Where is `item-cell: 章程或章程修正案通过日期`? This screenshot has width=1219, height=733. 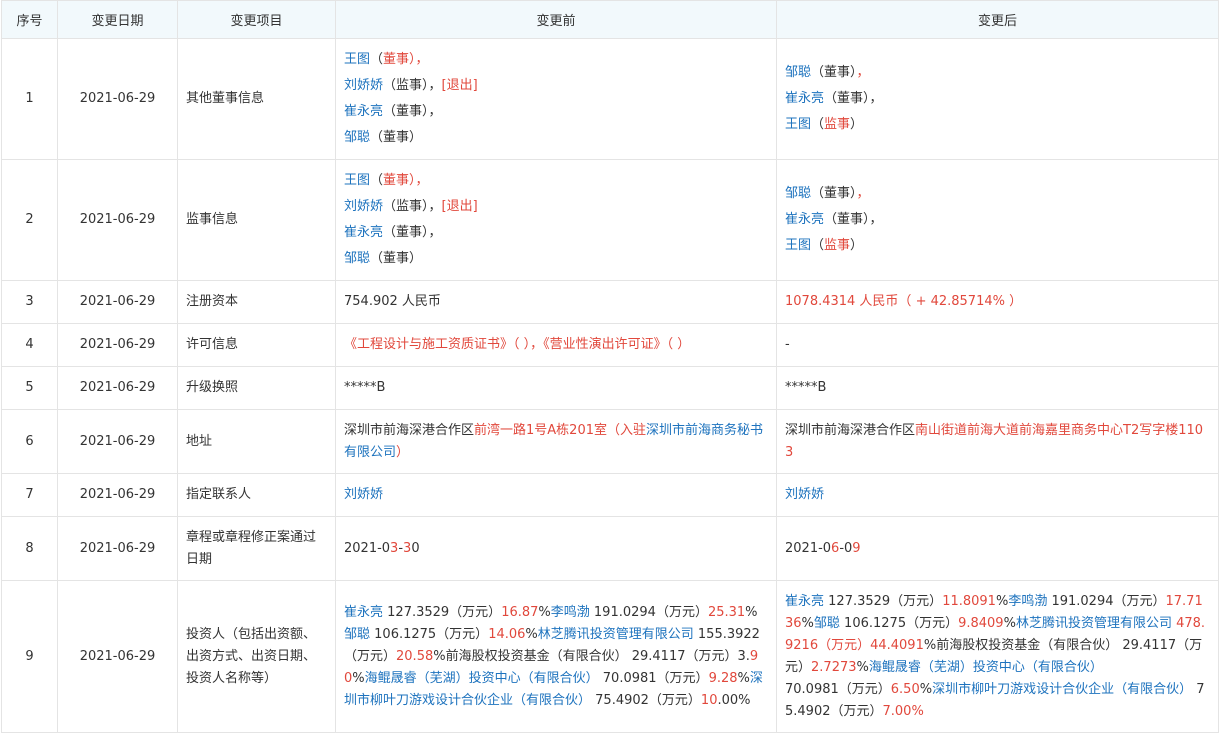
item-cell: 章程或章程修正案通过日期 is located at coordinates (256, 548).